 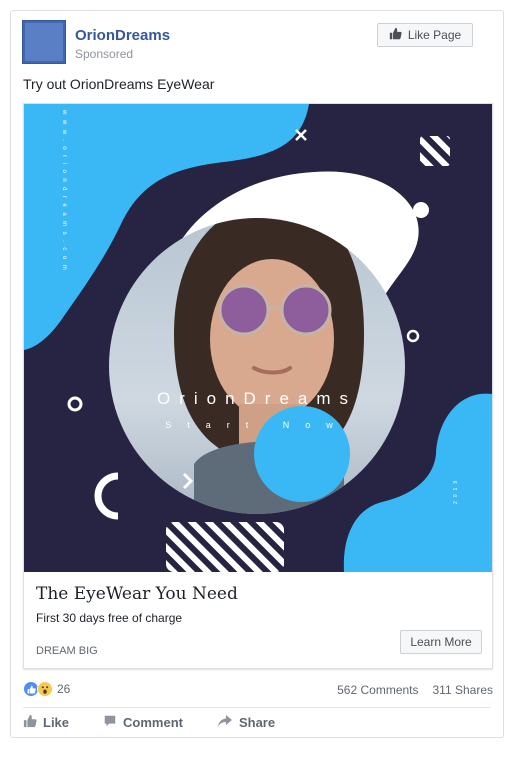 What do you see at coordinates (301, 135) in the screenshot?
I see `cross-mark` at bounding box center [301, 135].